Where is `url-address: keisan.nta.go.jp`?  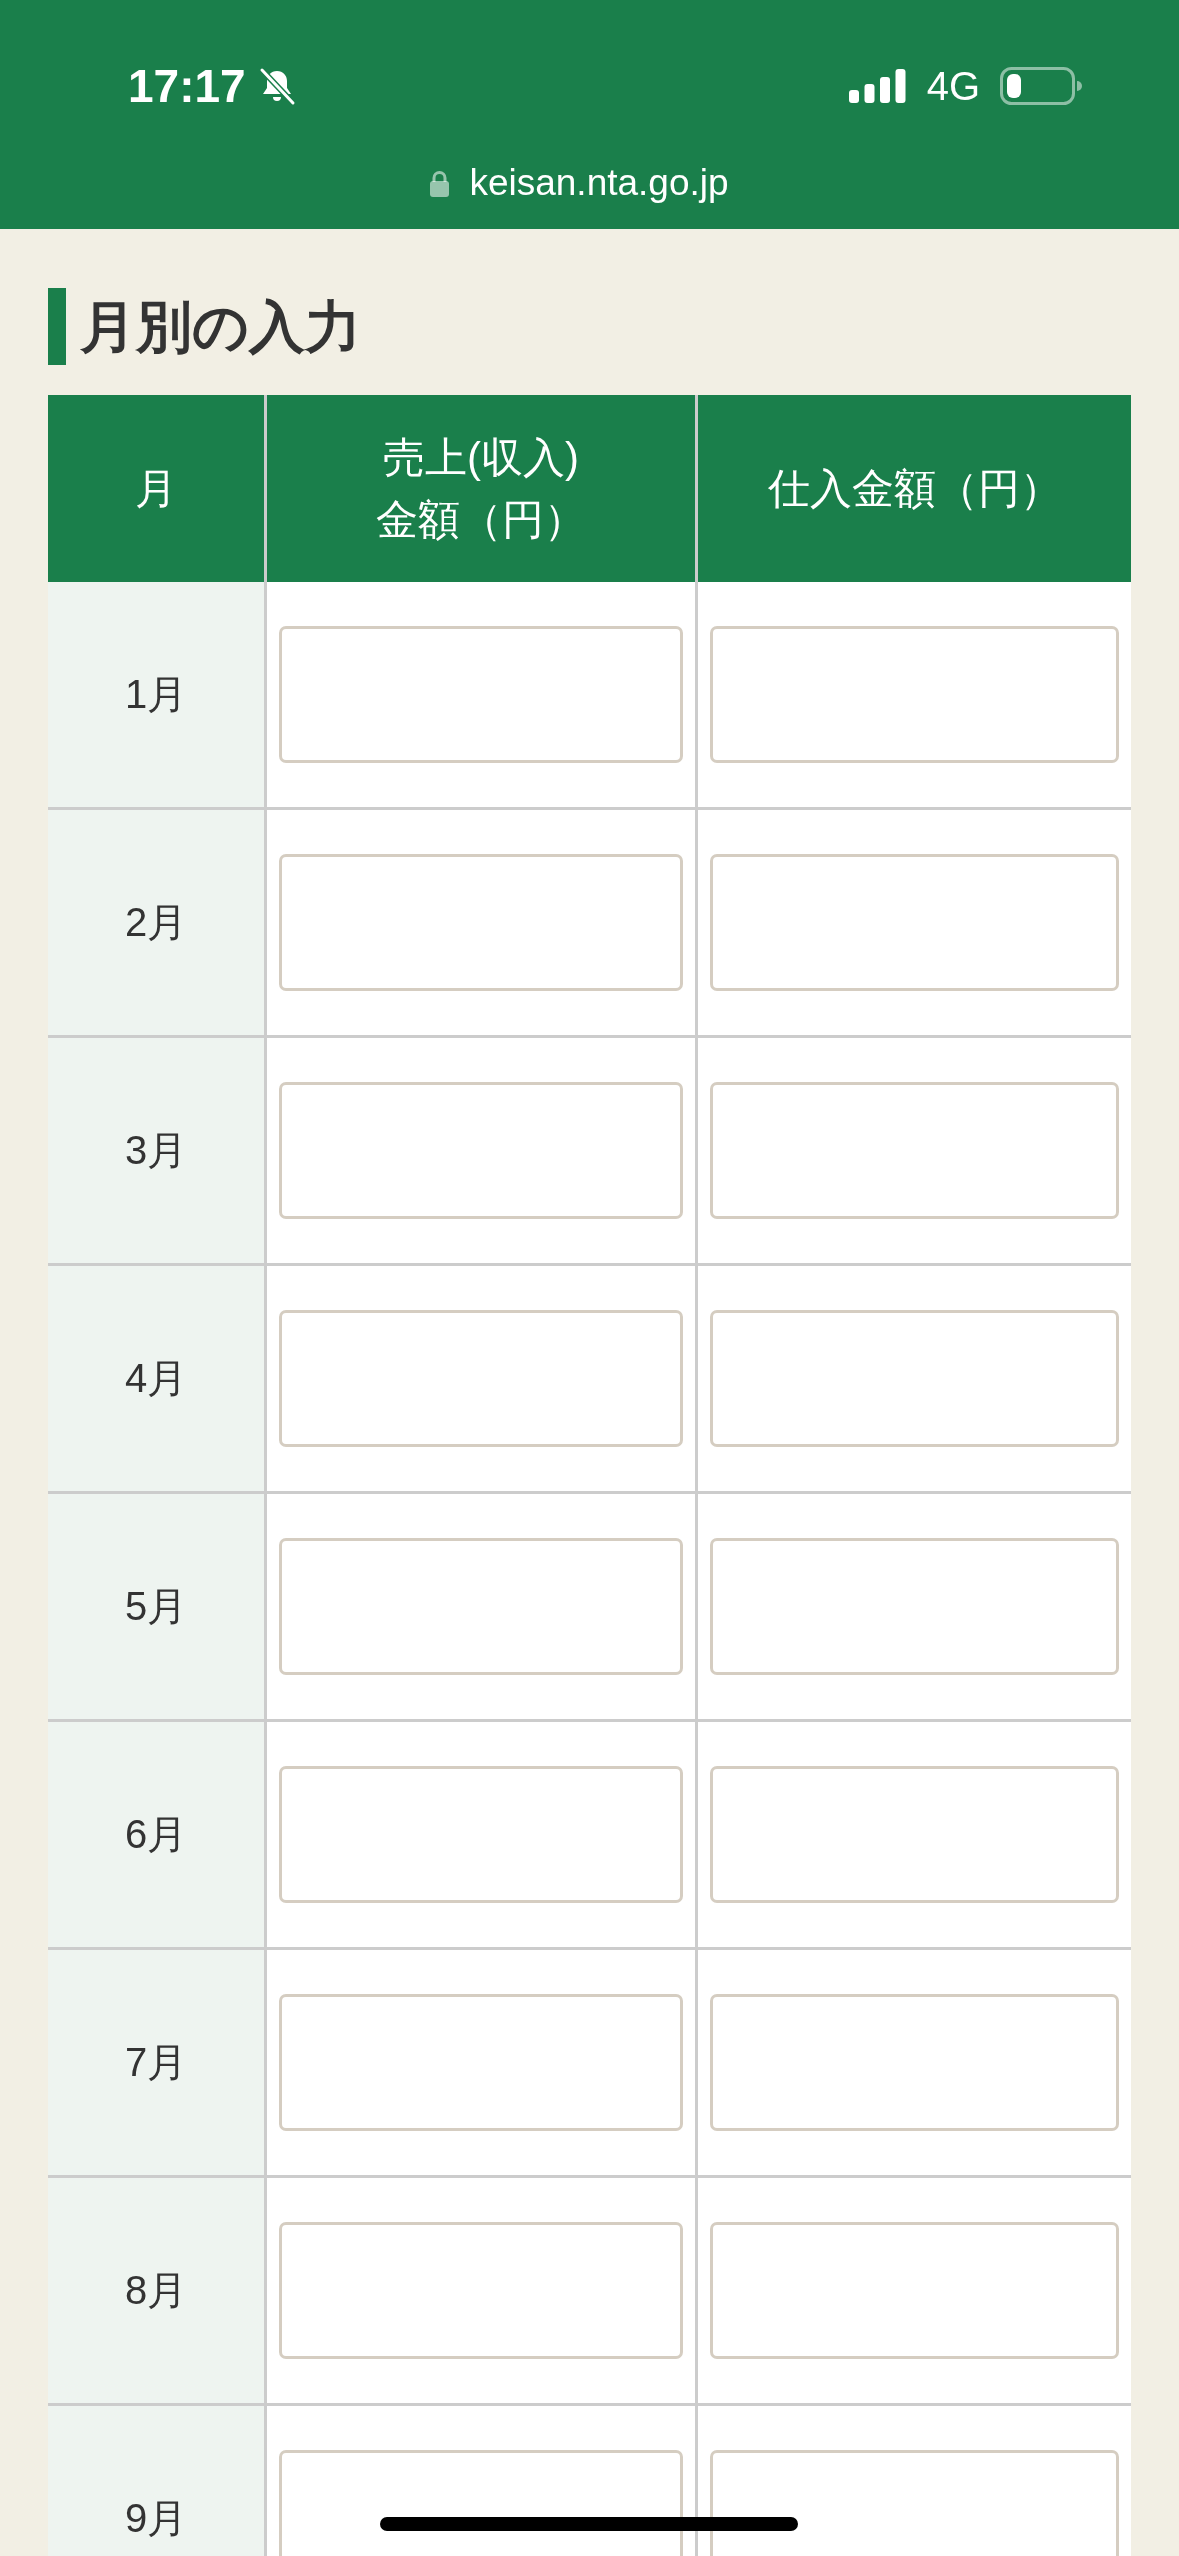
url-address: keisan.nta.go.jp is located at coordinates (599, 183).